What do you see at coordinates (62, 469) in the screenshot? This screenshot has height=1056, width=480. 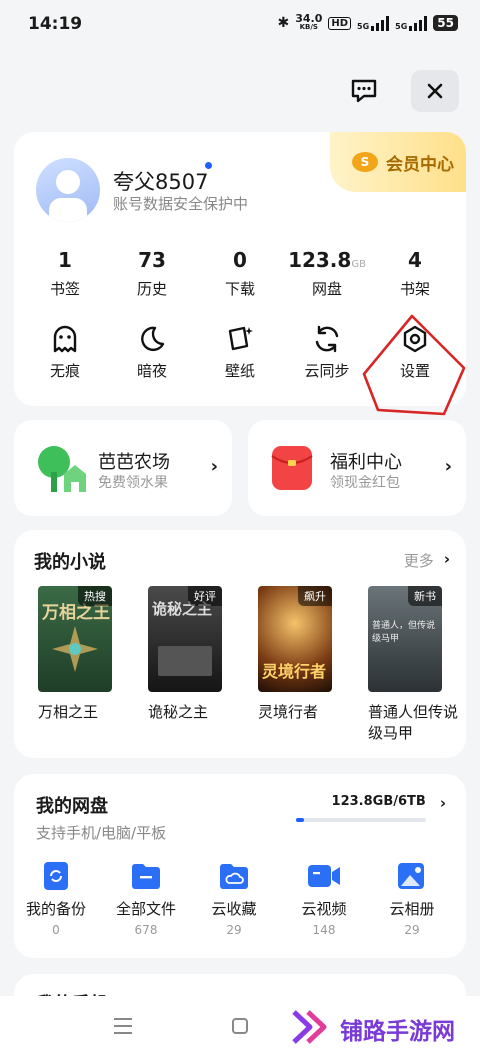 I see `tree-icon` at bounding box center [62, 469].